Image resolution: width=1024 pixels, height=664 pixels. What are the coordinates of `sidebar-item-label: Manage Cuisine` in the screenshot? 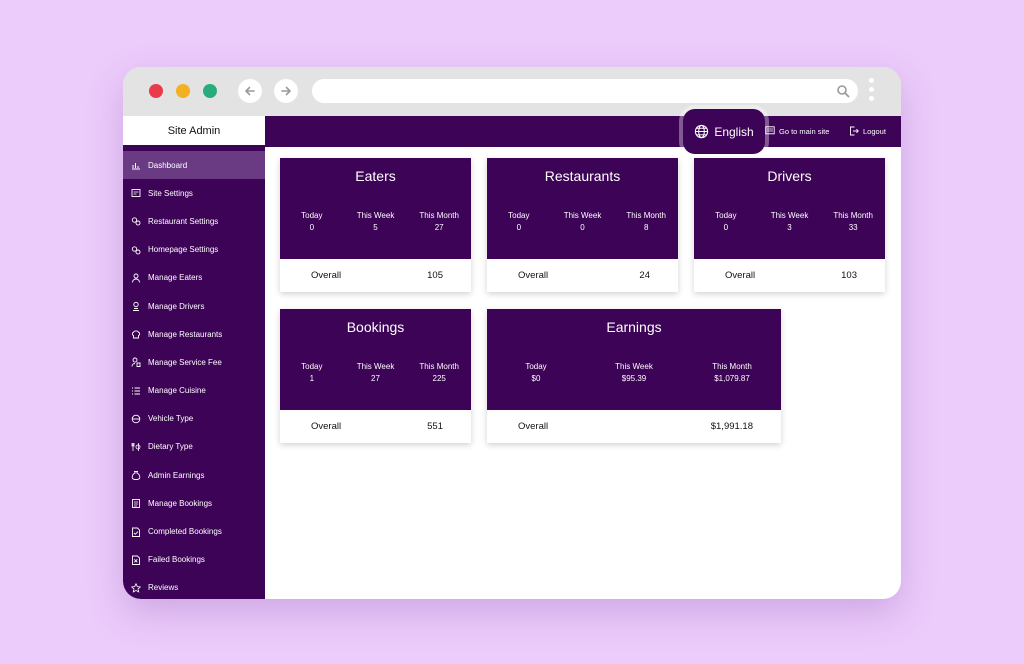 It's located at (177, 391).